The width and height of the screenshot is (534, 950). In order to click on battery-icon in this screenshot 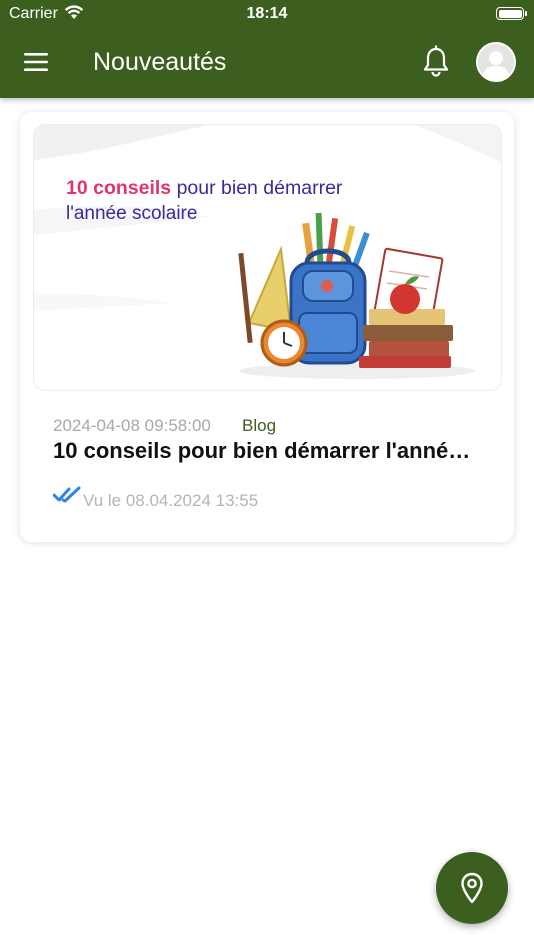, I will do `click(511, 13)`.